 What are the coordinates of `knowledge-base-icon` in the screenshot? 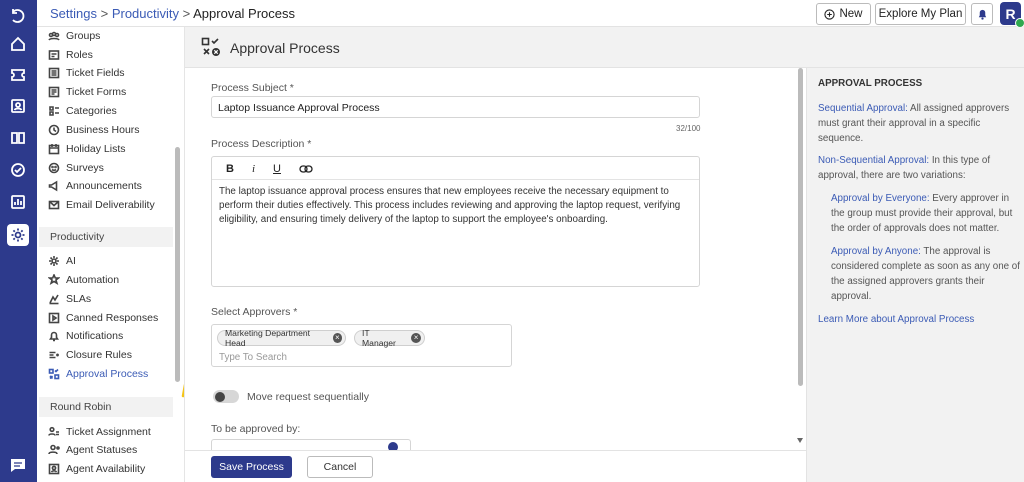 It's located at (18, 138).